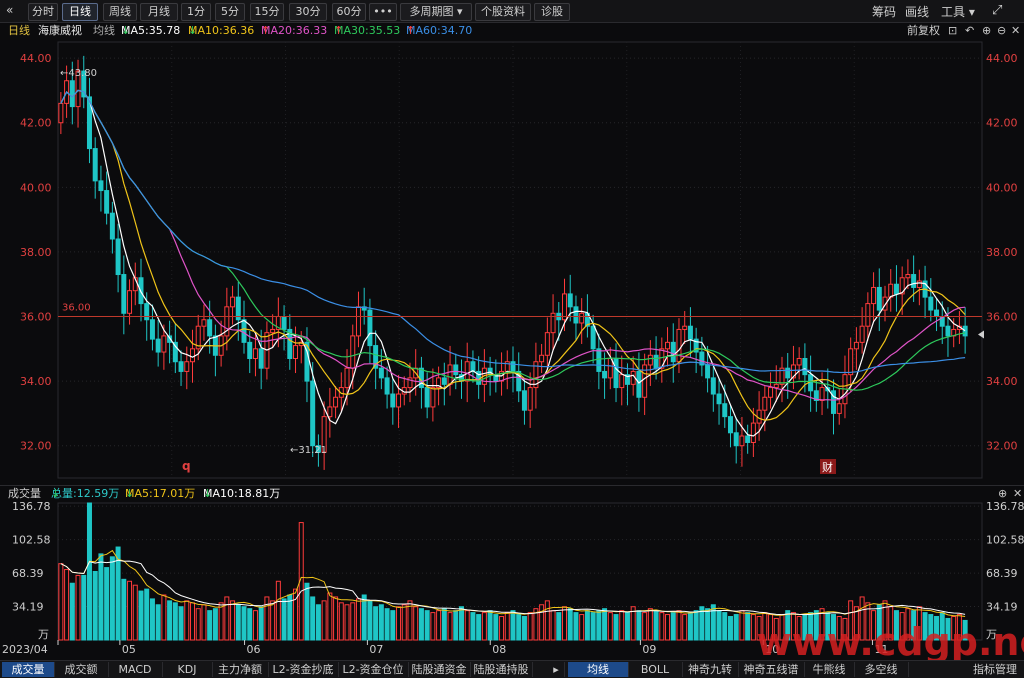 Image resolution: width=1024 pixels, height=678 pixels. I want to click on close-icon: ✕, so click(1017, 494).